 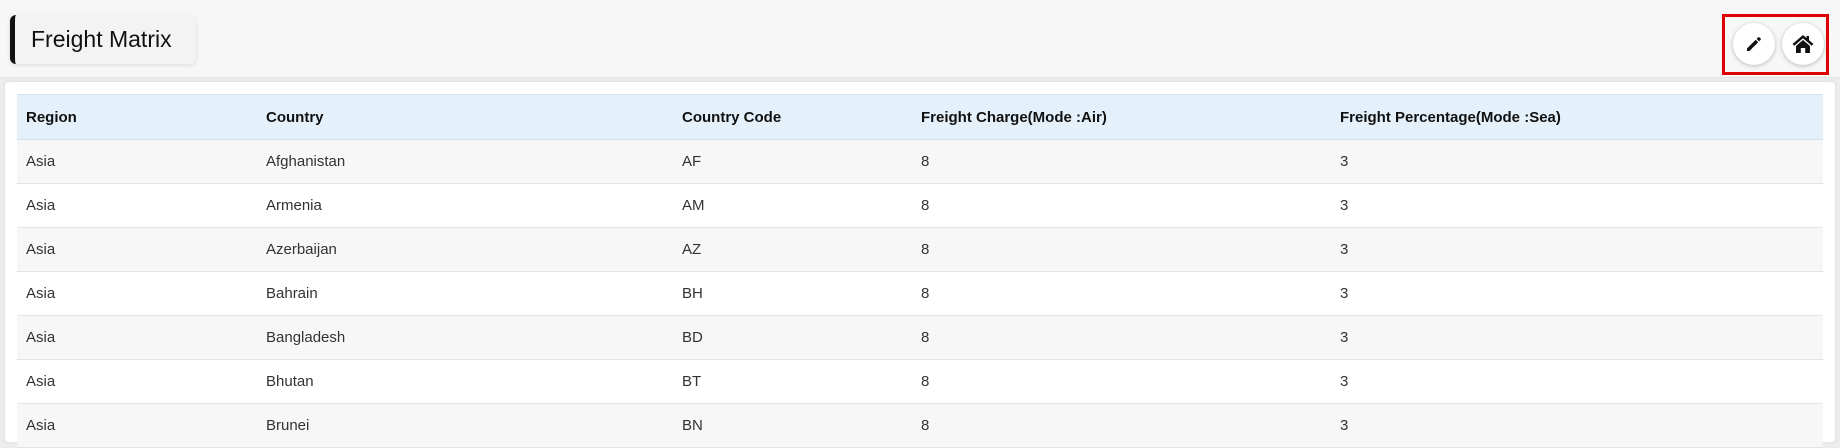 What do you see at coordinates (792, 161) in the screenshot?
I see `cell-country-code: AF` at bounding box center [792, 161].